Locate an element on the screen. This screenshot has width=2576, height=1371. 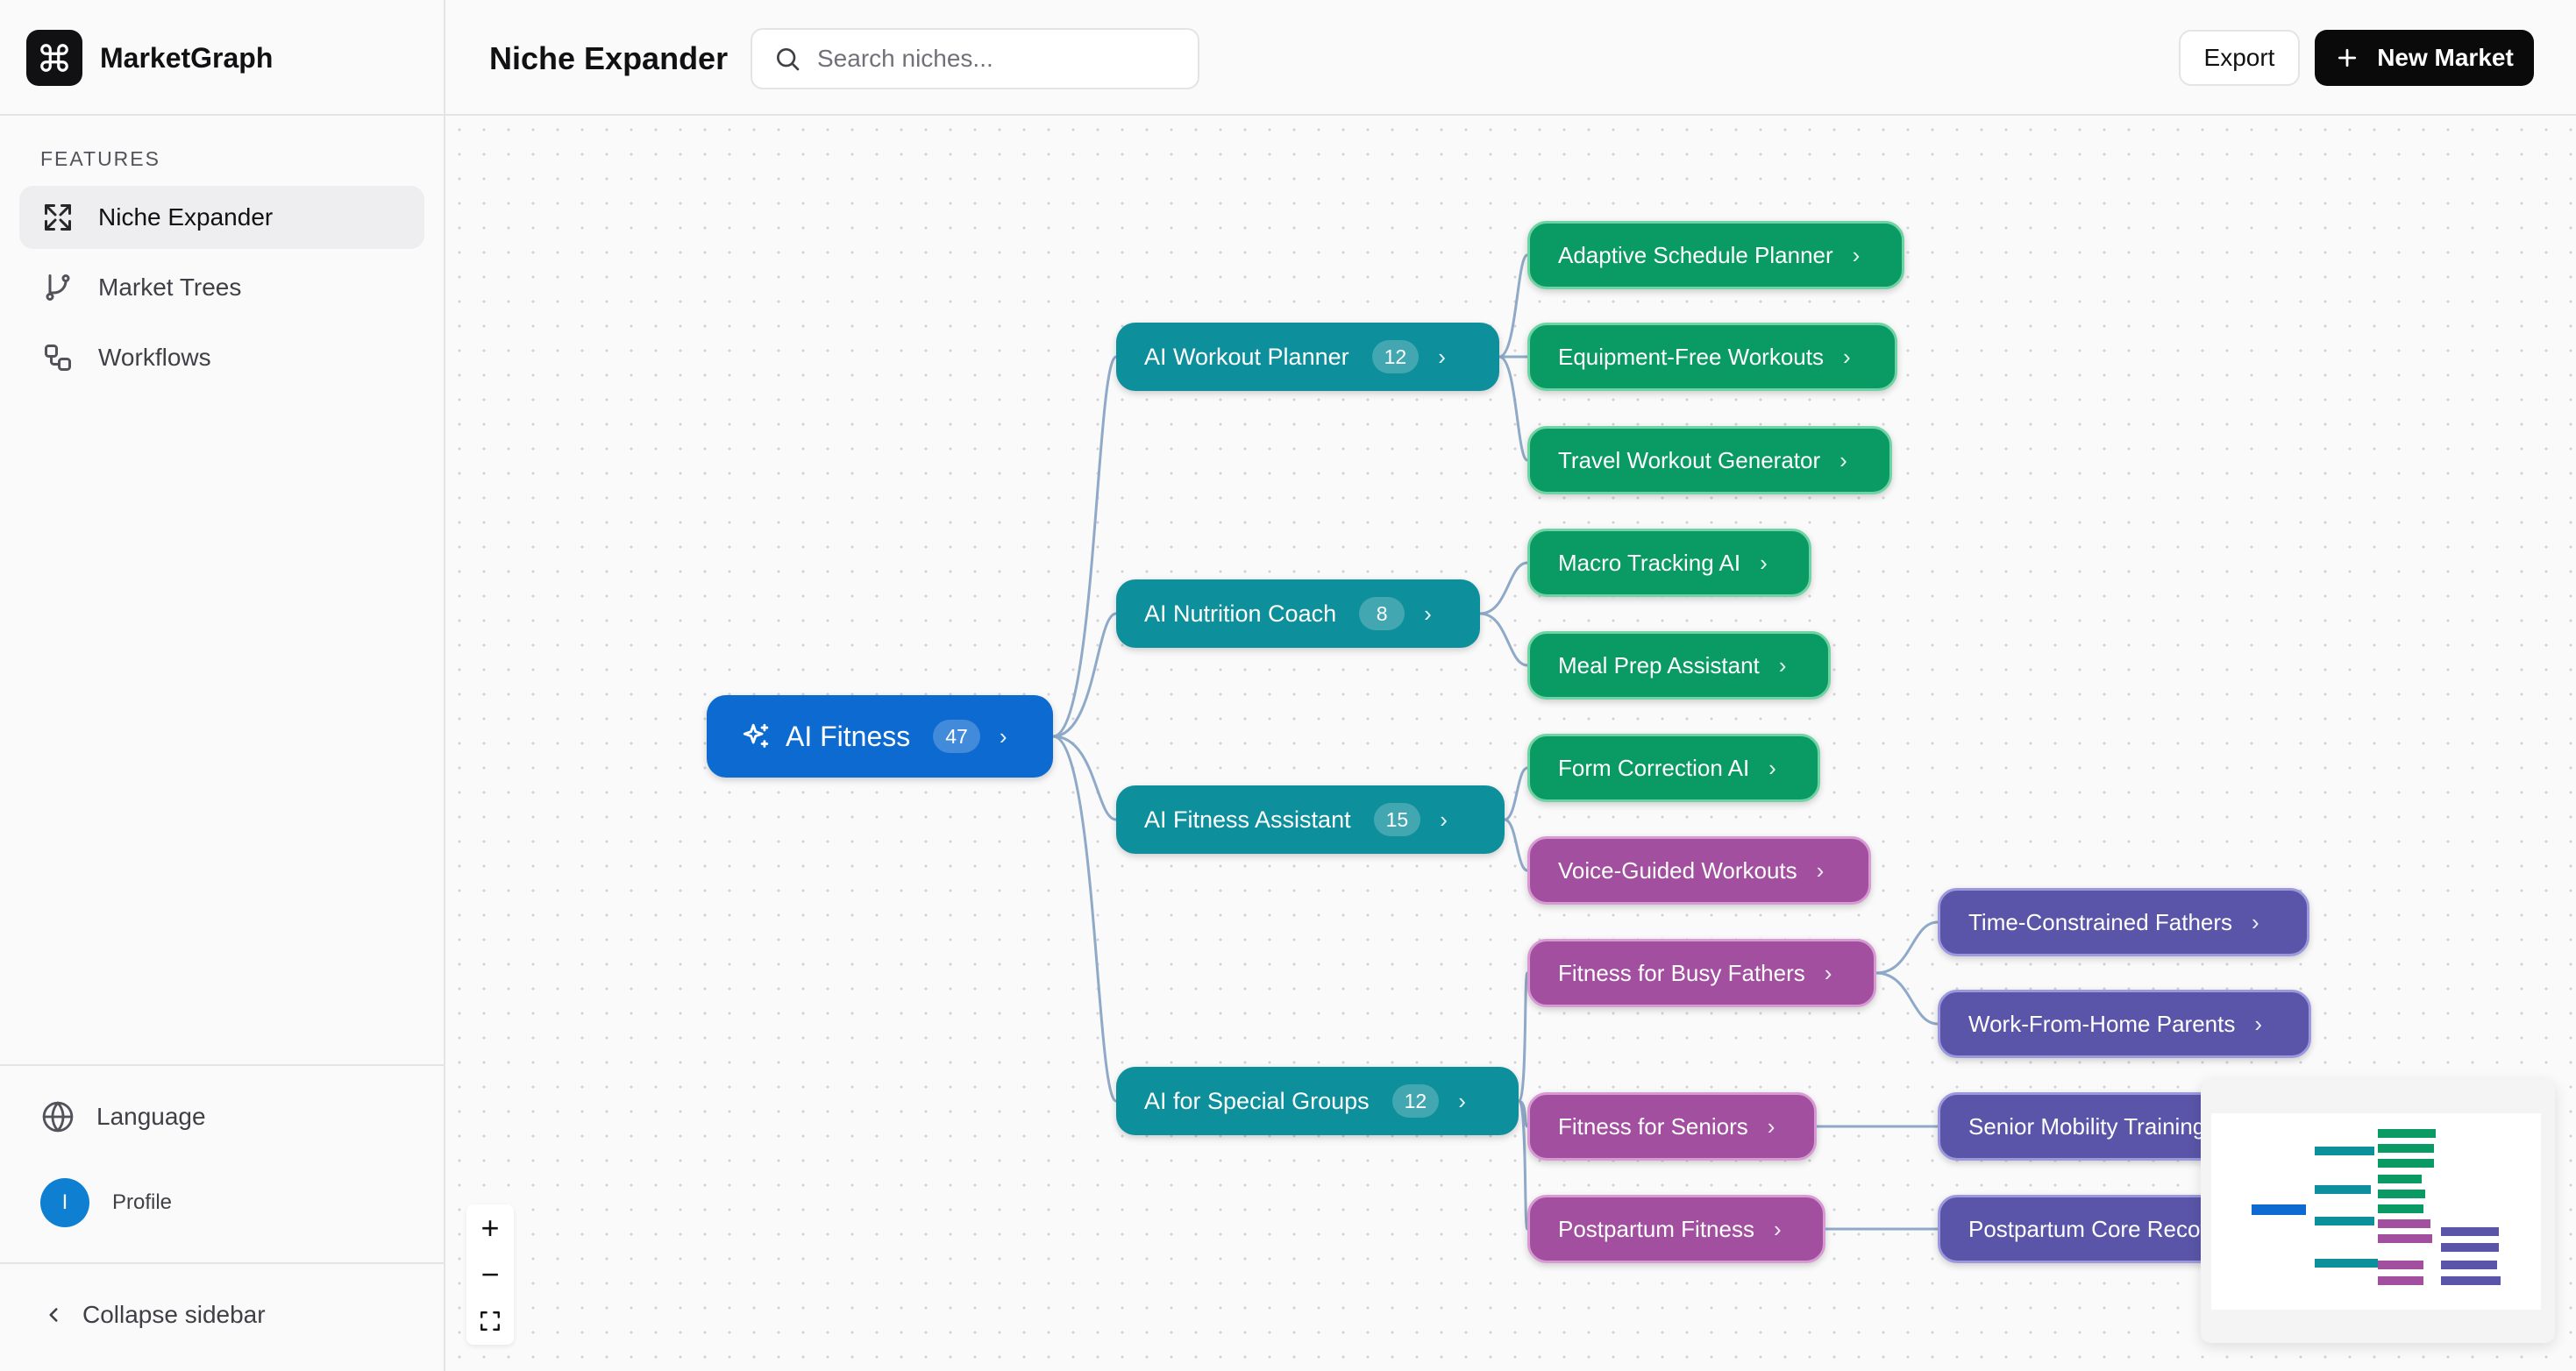
sidebar-item-label: Niche Expander is located at coordinates (186, 217).